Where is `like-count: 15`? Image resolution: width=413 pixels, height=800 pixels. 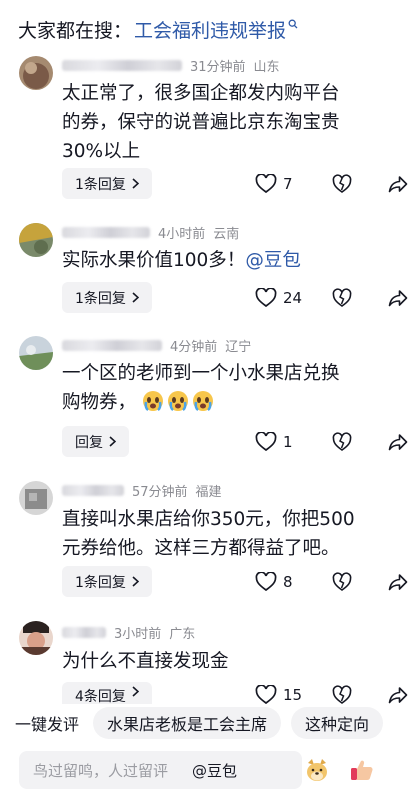 like-count: 15 is located at coordinates (293, 695).